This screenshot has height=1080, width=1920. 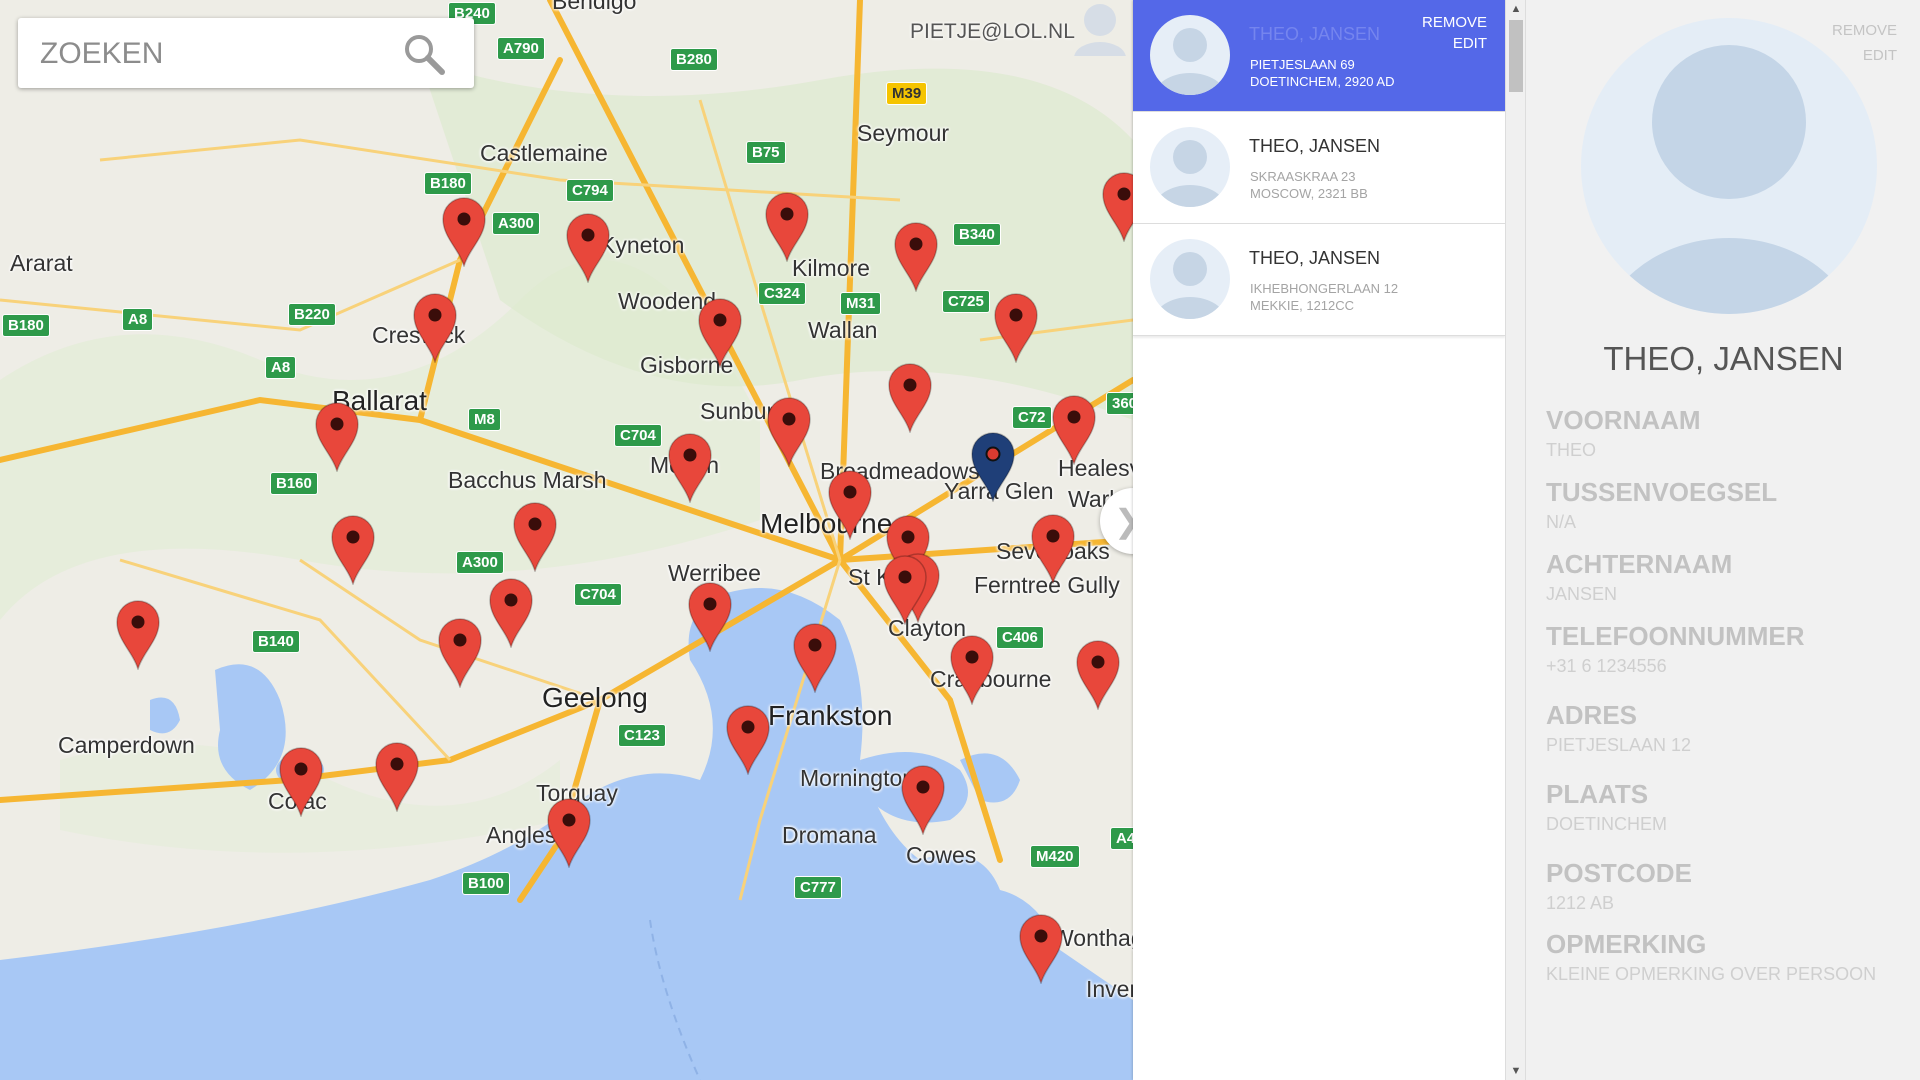 I want to click on user-email: PIETJE@LOL.NL, so click(x=992, y=32).